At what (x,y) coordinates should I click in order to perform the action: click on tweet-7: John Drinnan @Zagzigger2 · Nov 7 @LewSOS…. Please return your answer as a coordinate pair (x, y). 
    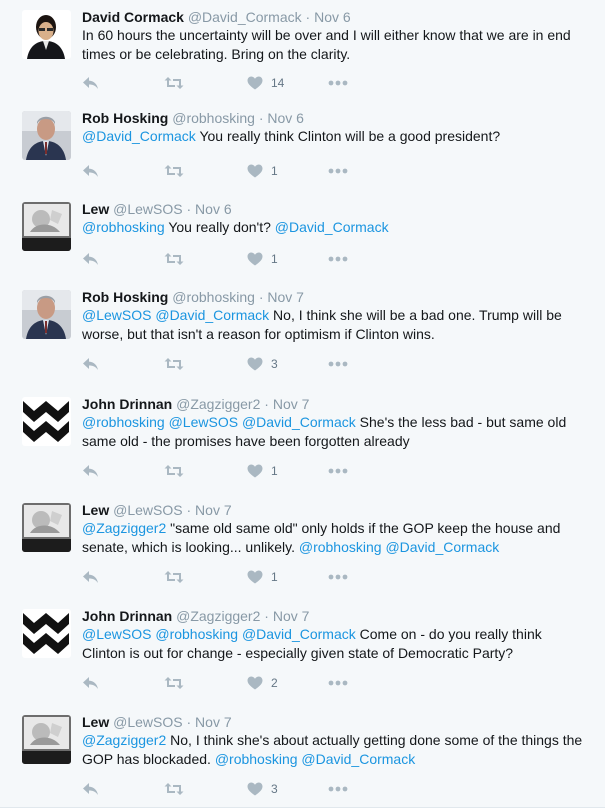
    Looking at the image, I should click on (302, 652).